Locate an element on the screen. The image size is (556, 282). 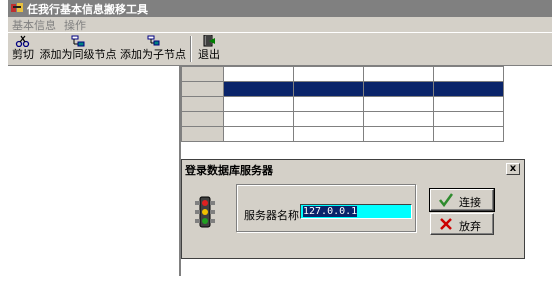
checkmark-icon is located at coordinates (446, 200).